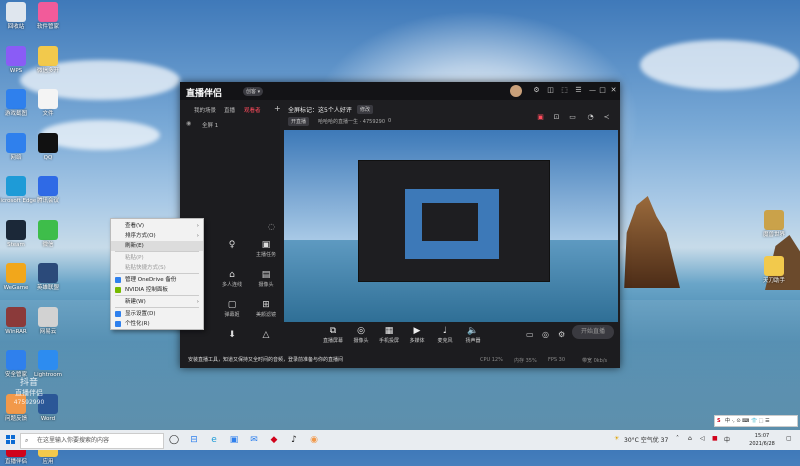 This screenshot has width=800, height=466. Describe the element at coordinates (48, 60) in the screenshot. I see `desktop-icon: 微信多开` at that location.